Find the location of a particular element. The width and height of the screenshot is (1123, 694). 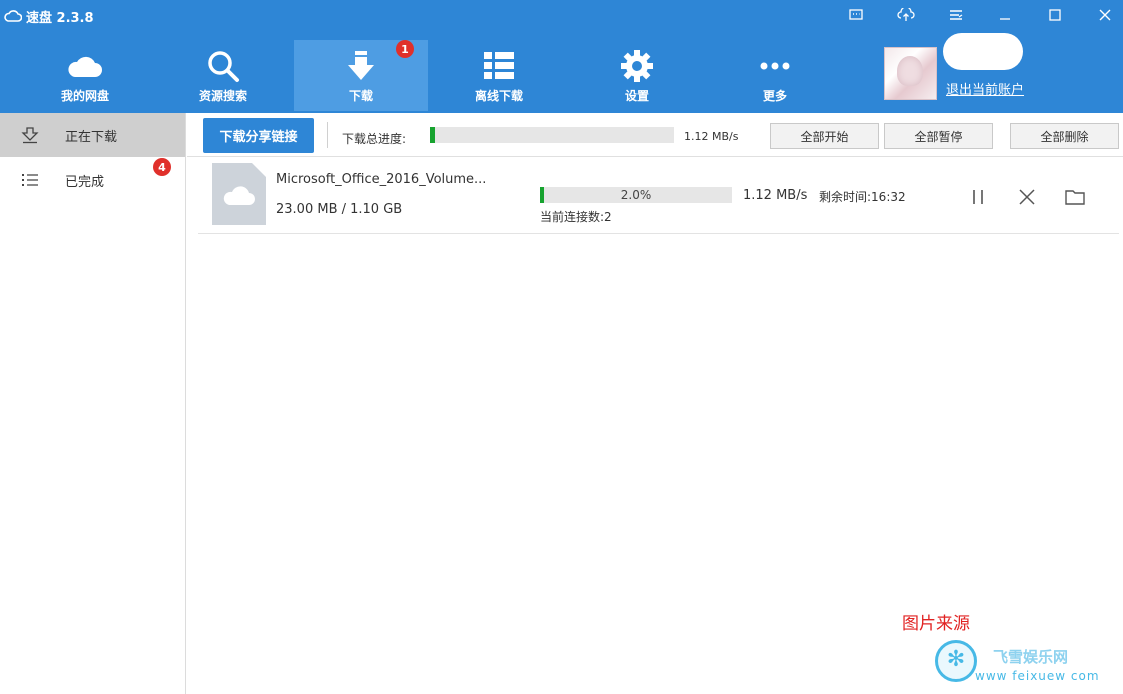

app-title: 速盘 2.3.8 is located at coordinates (49, 16).